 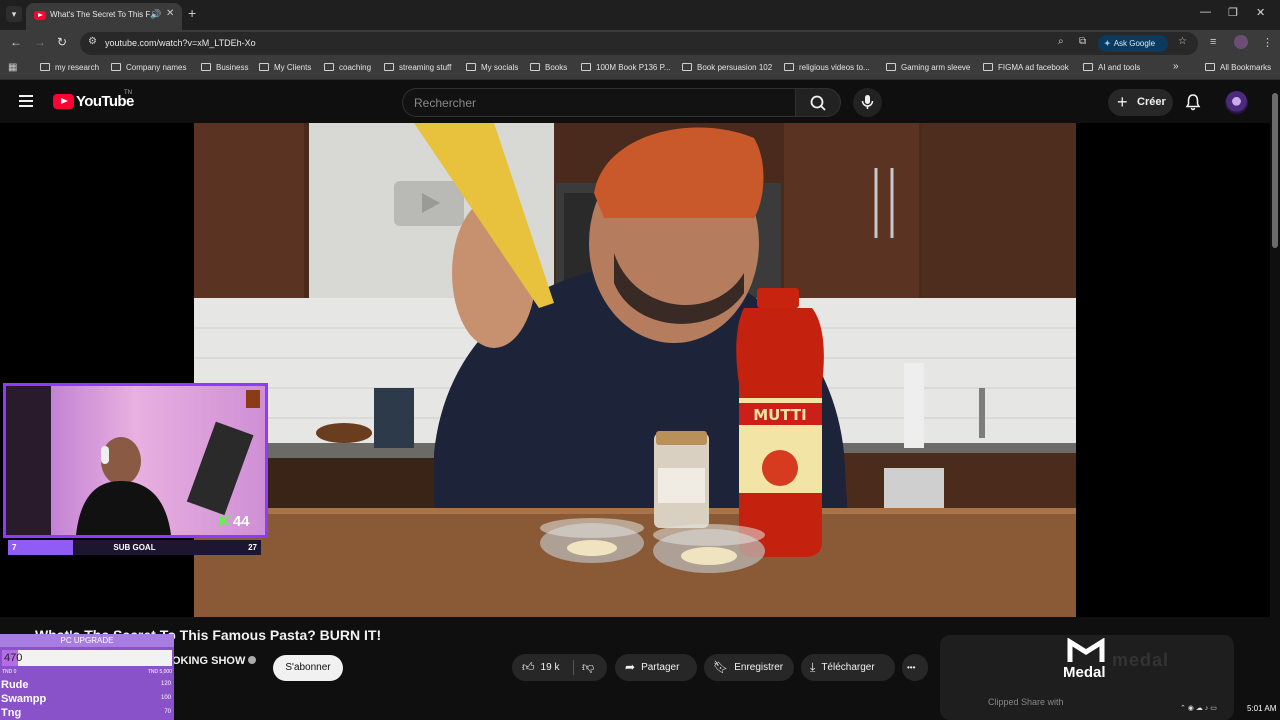 What do you see at coordinates (1111, 67) in the screenshot?
I see `bookmark-folder: AI and tools` at bounding box center [1111, 67].